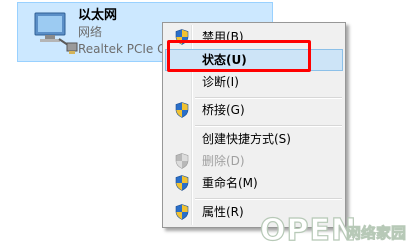 The image size is (411, 248). What do you see at coordinates (56, 33) in the screenshot?
I see `network-adapter-icon` at bounding box center [56, 33].